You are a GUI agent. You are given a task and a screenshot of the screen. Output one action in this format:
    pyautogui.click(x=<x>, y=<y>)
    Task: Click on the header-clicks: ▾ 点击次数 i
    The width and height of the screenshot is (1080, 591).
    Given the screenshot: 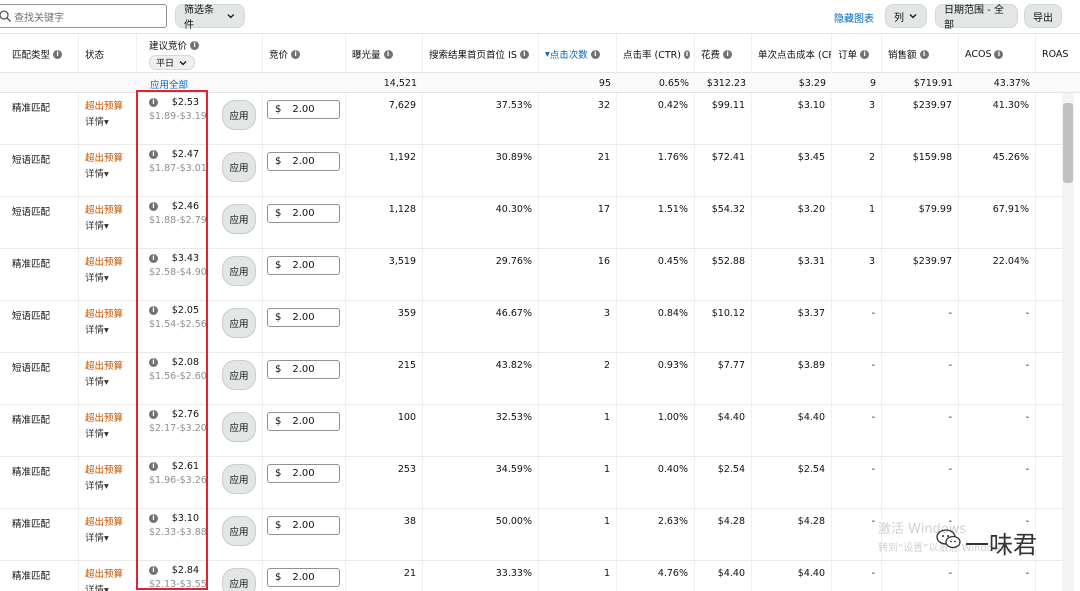 What is the action you would take?
    pyautogui.click(x=578, y=54)
    